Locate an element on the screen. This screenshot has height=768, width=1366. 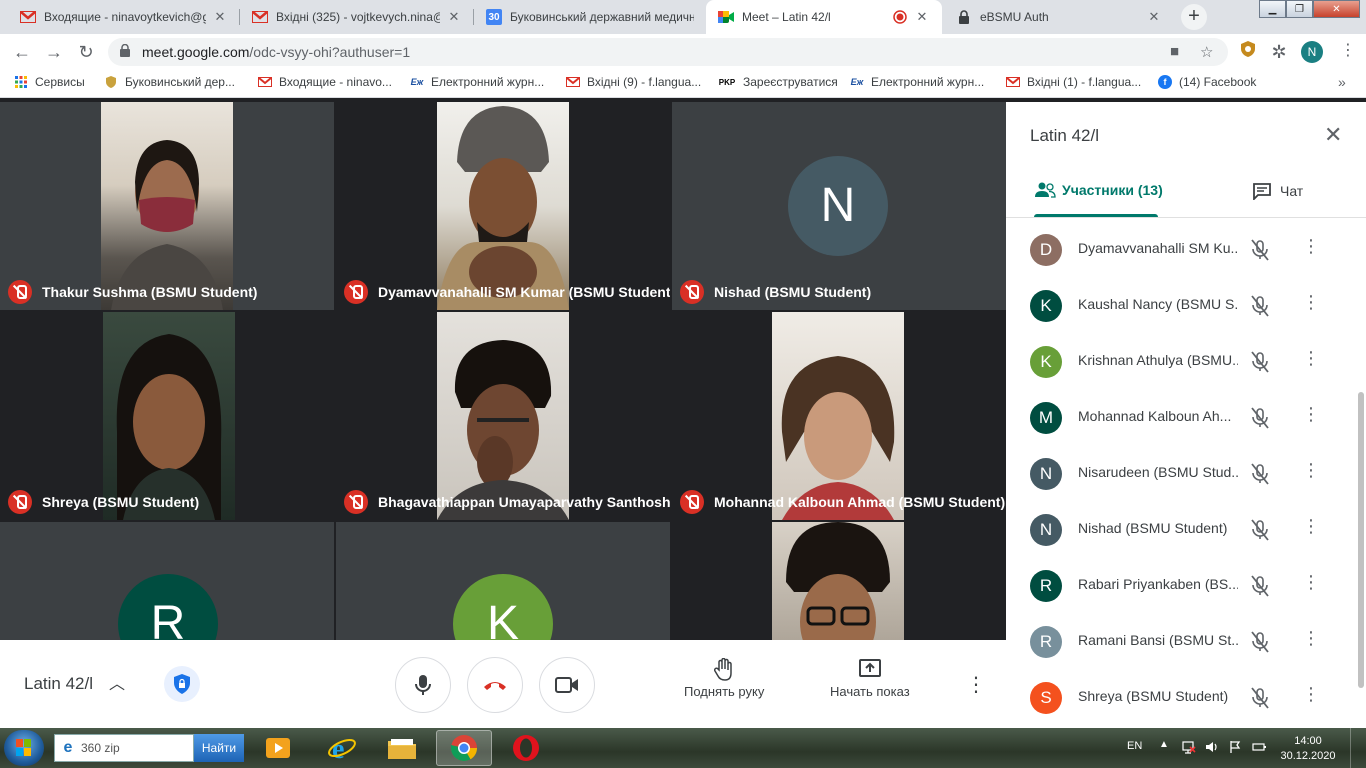
language-indicator: EN is located at coordinates (1134, 746).